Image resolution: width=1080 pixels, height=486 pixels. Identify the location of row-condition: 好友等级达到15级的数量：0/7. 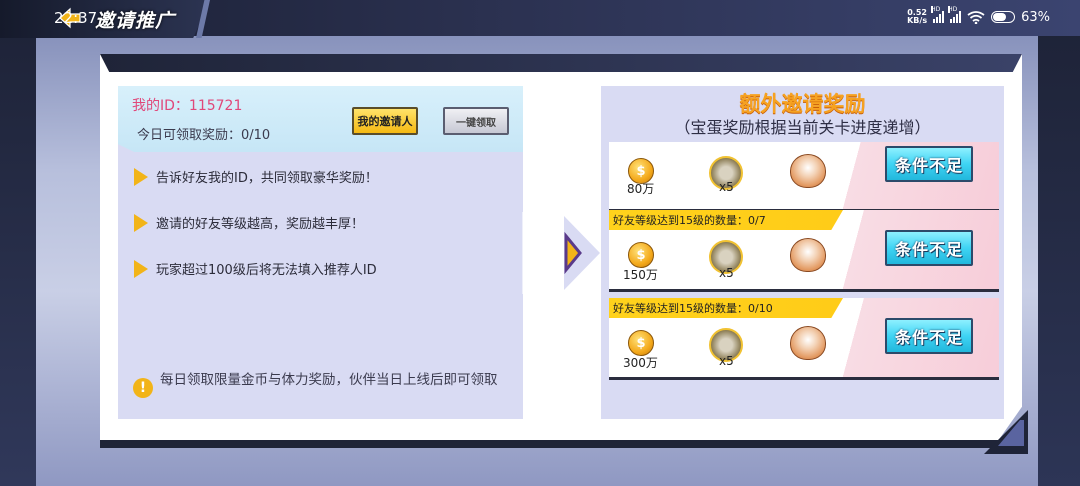
(726, 220).